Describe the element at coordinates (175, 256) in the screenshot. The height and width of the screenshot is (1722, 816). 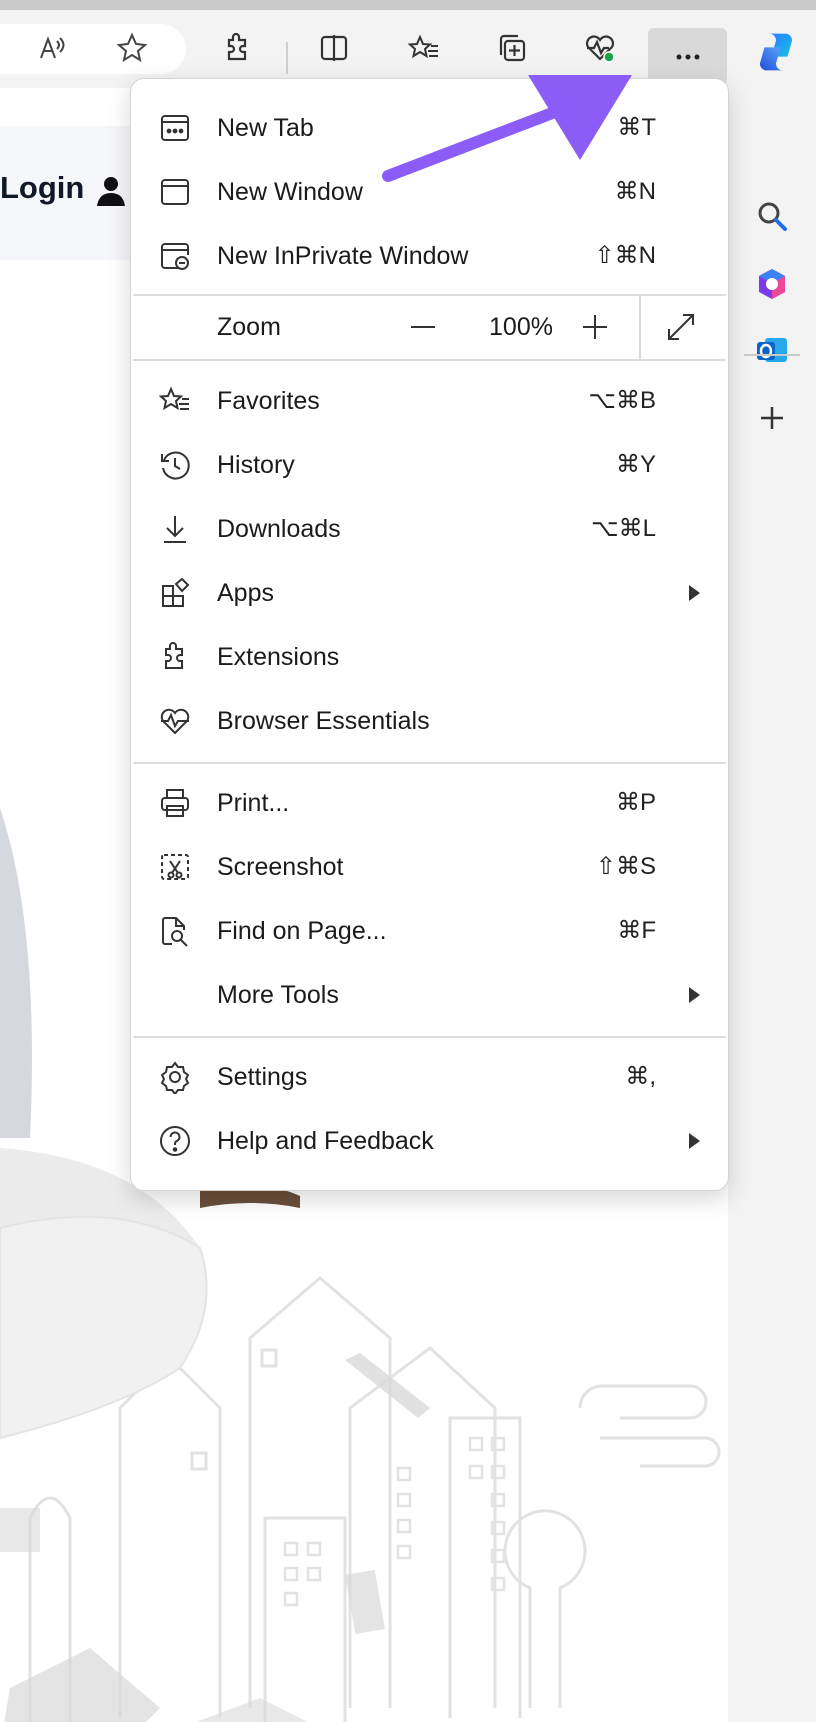
I see `inprivate-icon` at that location.